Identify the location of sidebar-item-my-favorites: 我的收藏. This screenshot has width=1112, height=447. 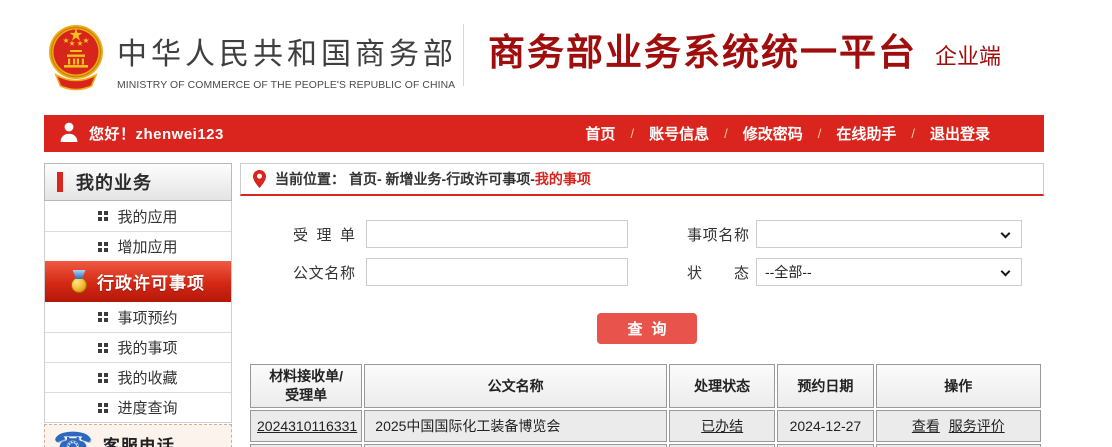
(138, 377).